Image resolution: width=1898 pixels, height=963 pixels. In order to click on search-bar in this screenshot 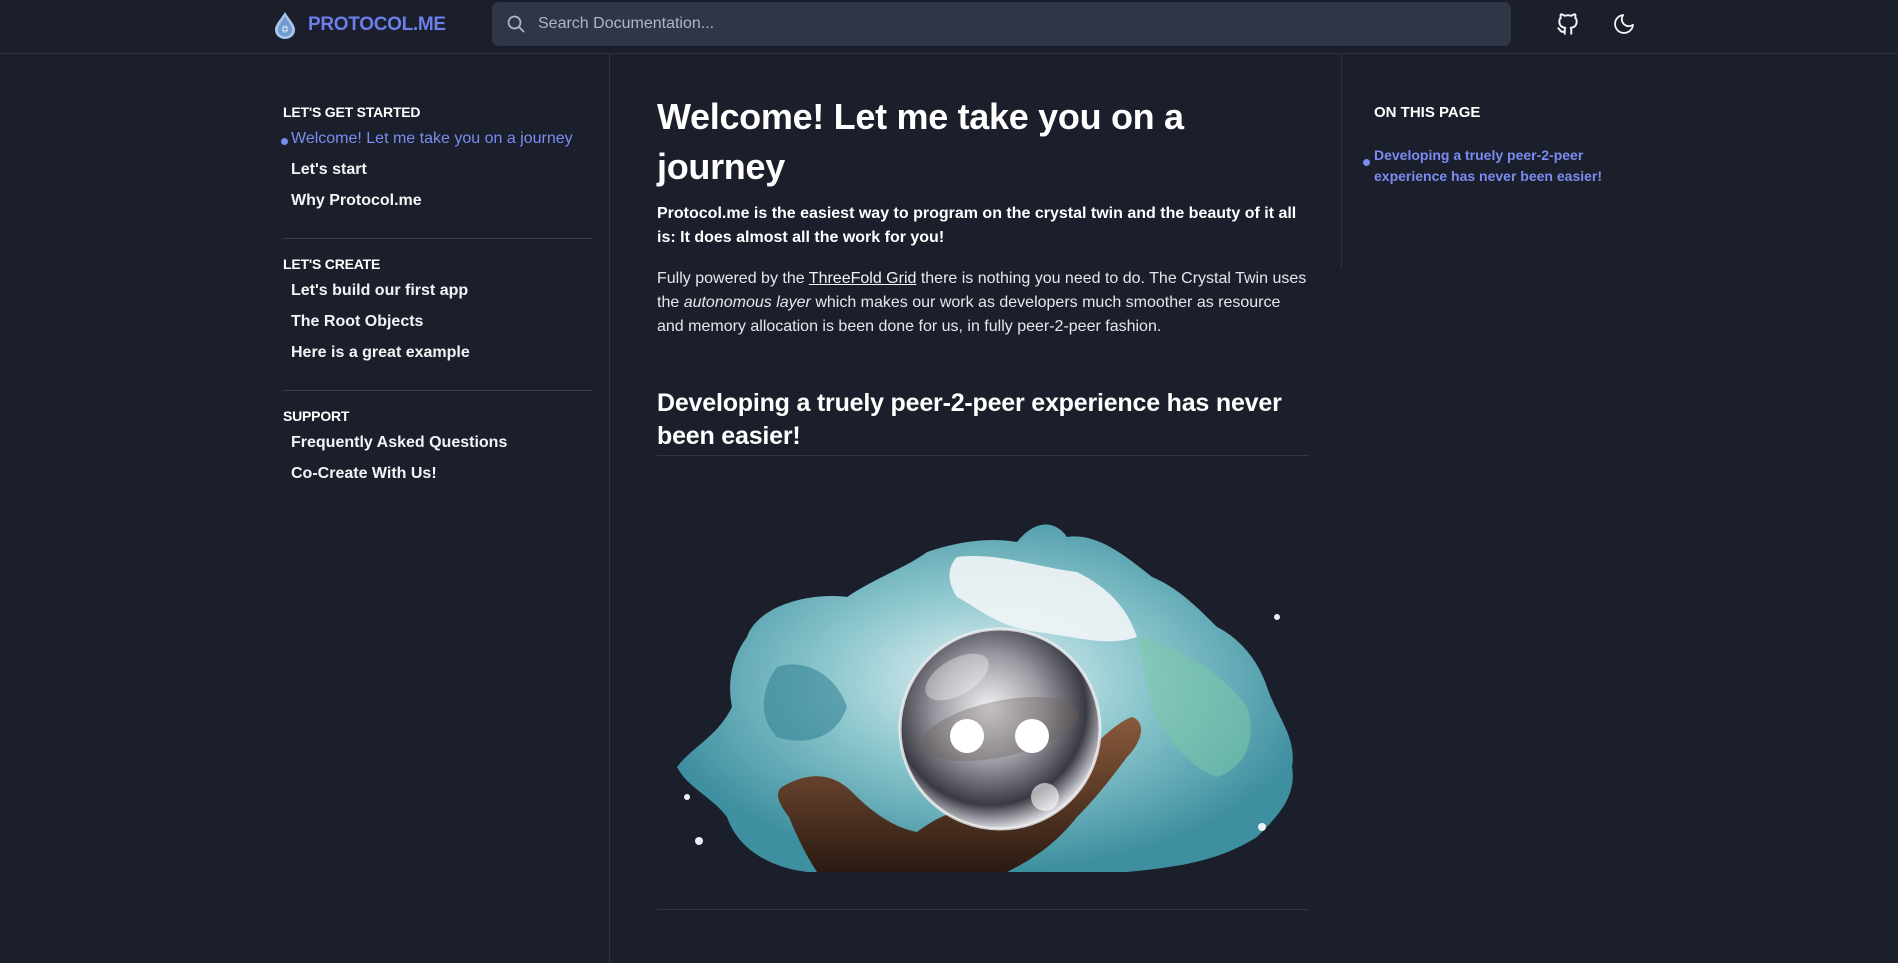, I will do `click(1001, 24)`.